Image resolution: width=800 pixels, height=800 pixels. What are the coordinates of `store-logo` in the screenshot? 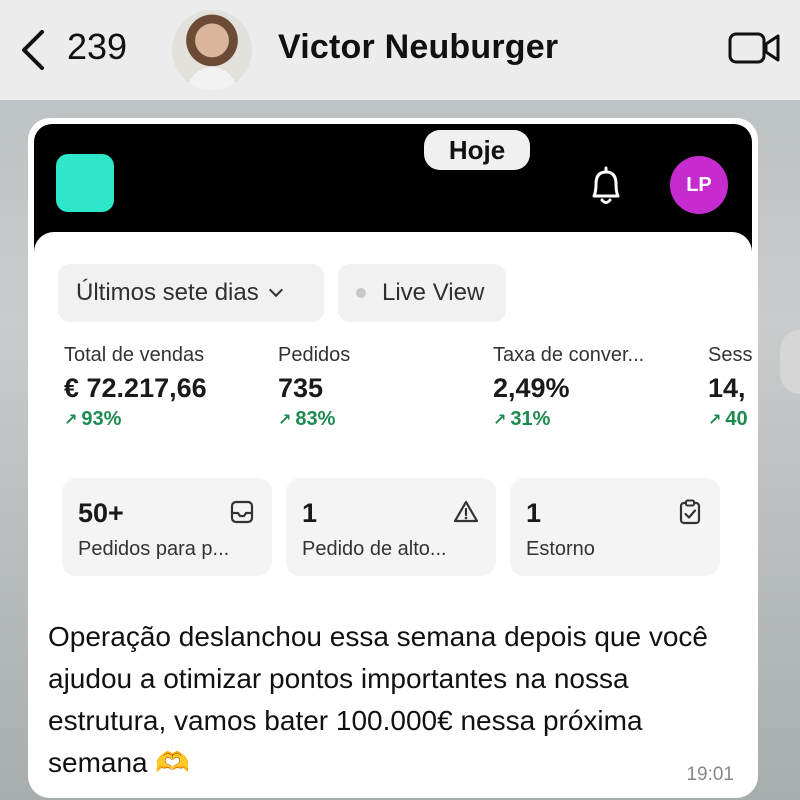 It's located at (85, 183).